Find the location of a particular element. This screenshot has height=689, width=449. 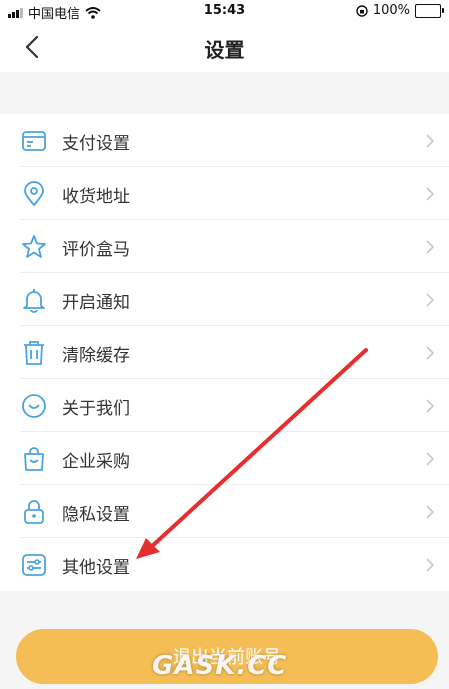

battery-icon is located at coordinates (429, 10).